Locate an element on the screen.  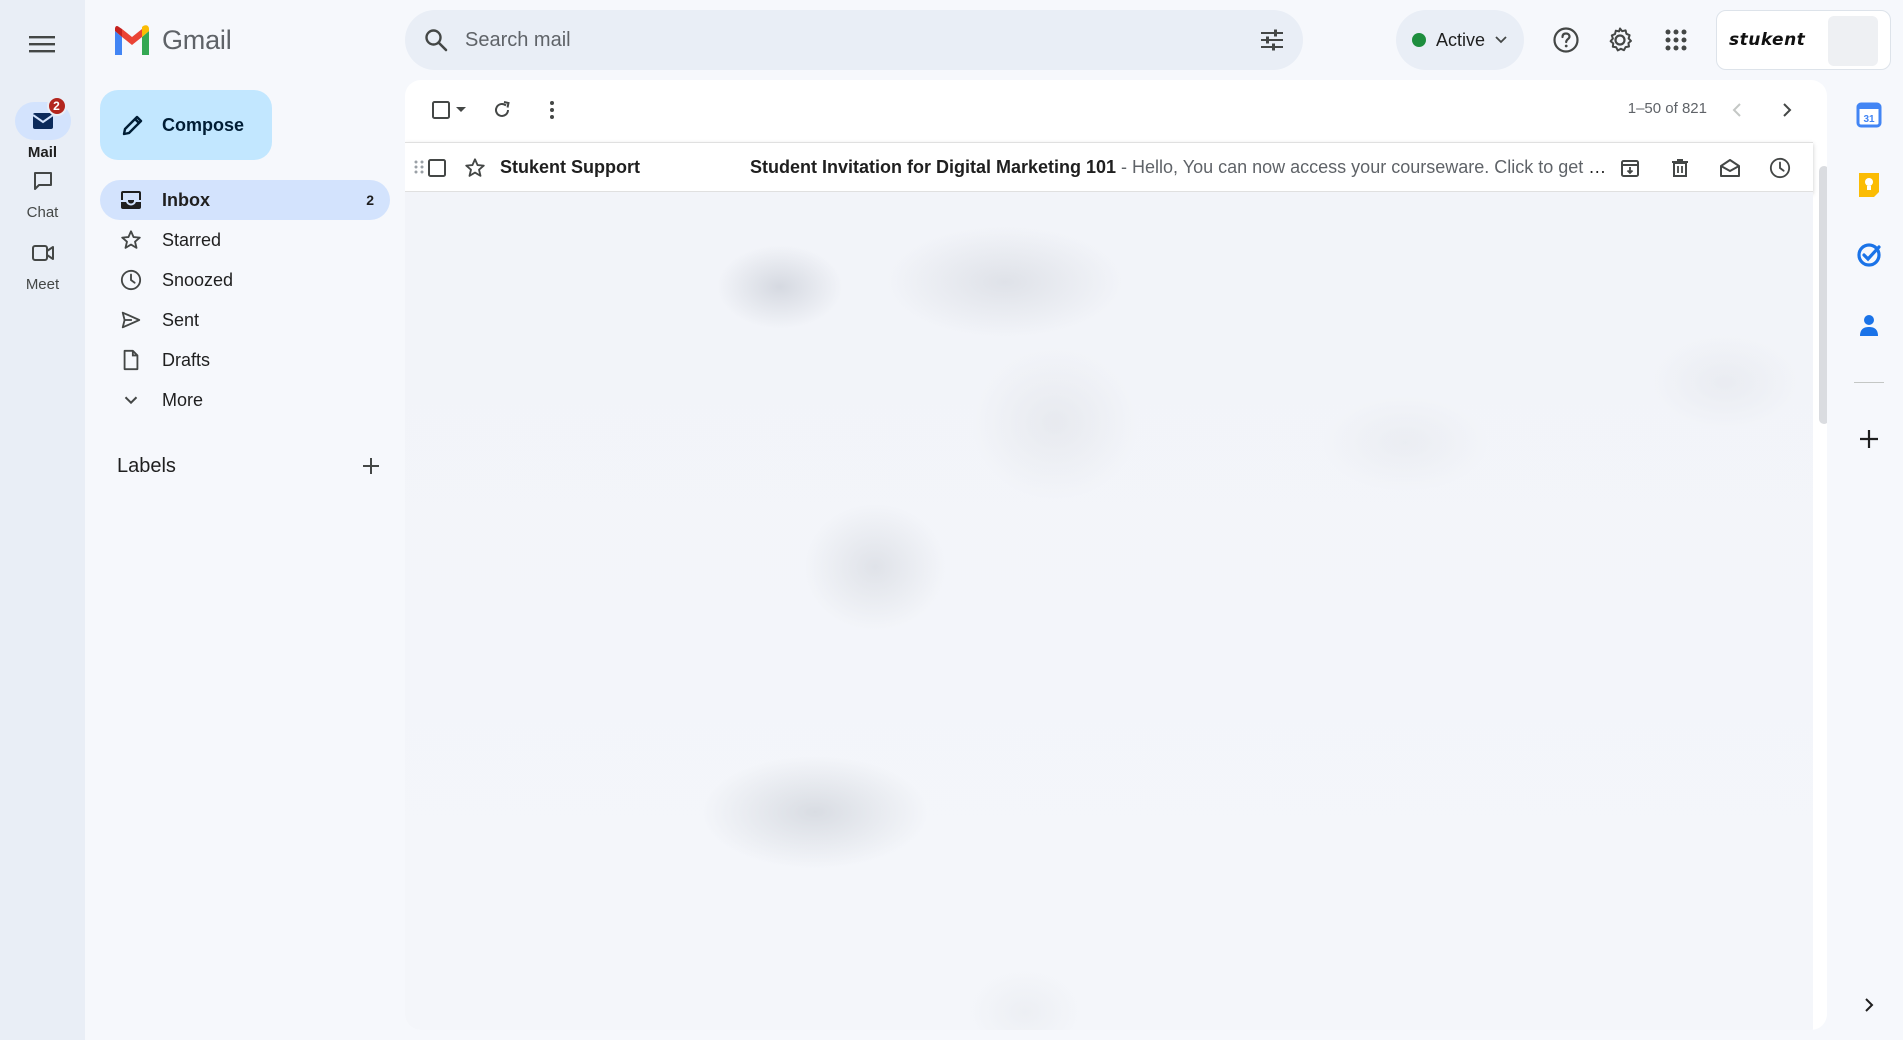
status-selector: Active is located at coordinates (1460, 40).